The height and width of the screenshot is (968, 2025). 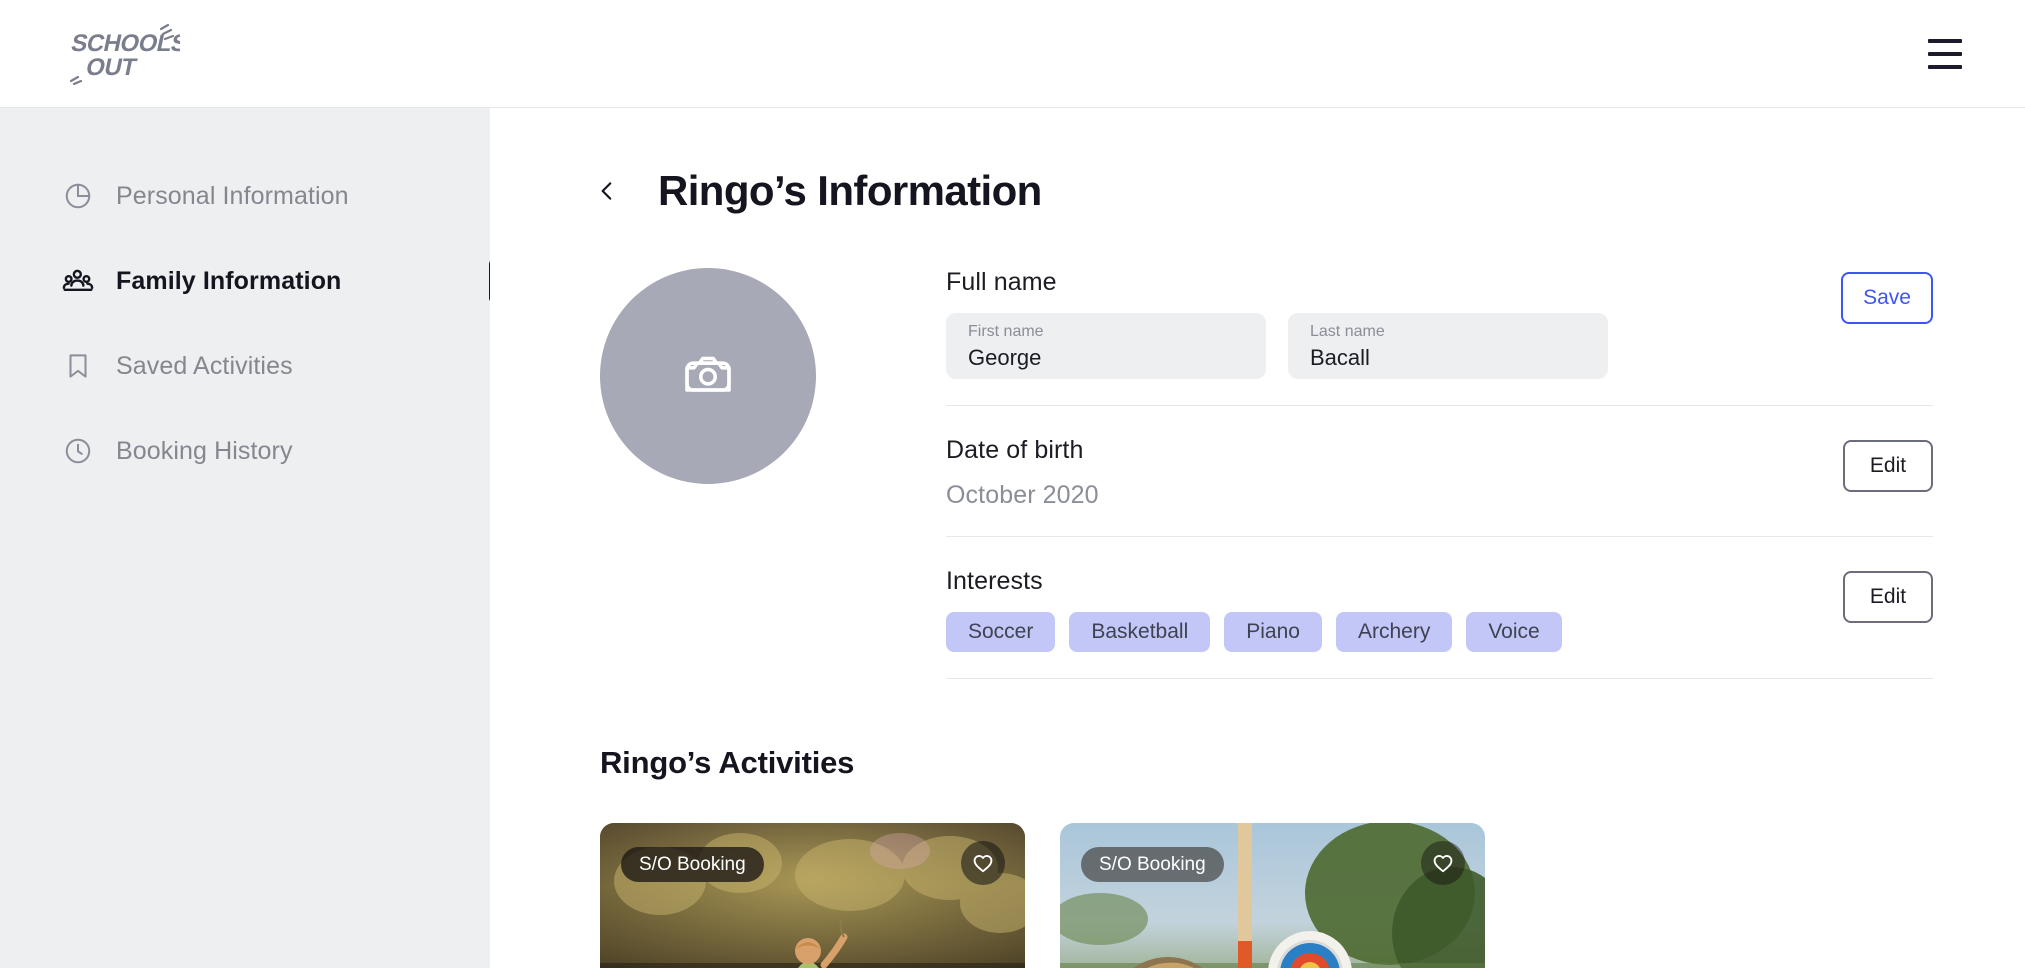 I want to click on avatar, so click(x=708, y=376).